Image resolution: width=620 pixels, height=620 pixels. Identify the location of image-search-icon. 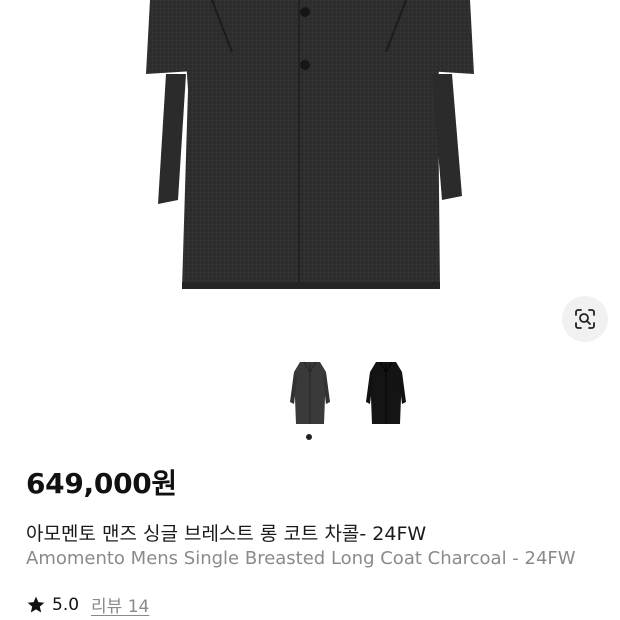
(585, 319).